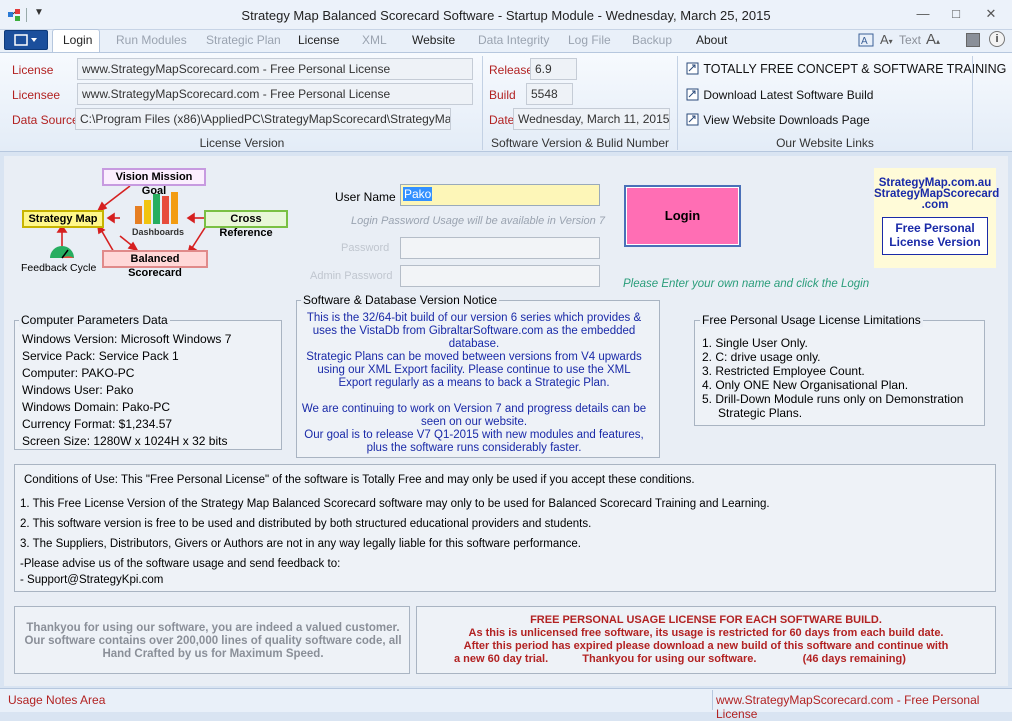  I want to click on admin-password-label: Admin Password, so click(351, 276).